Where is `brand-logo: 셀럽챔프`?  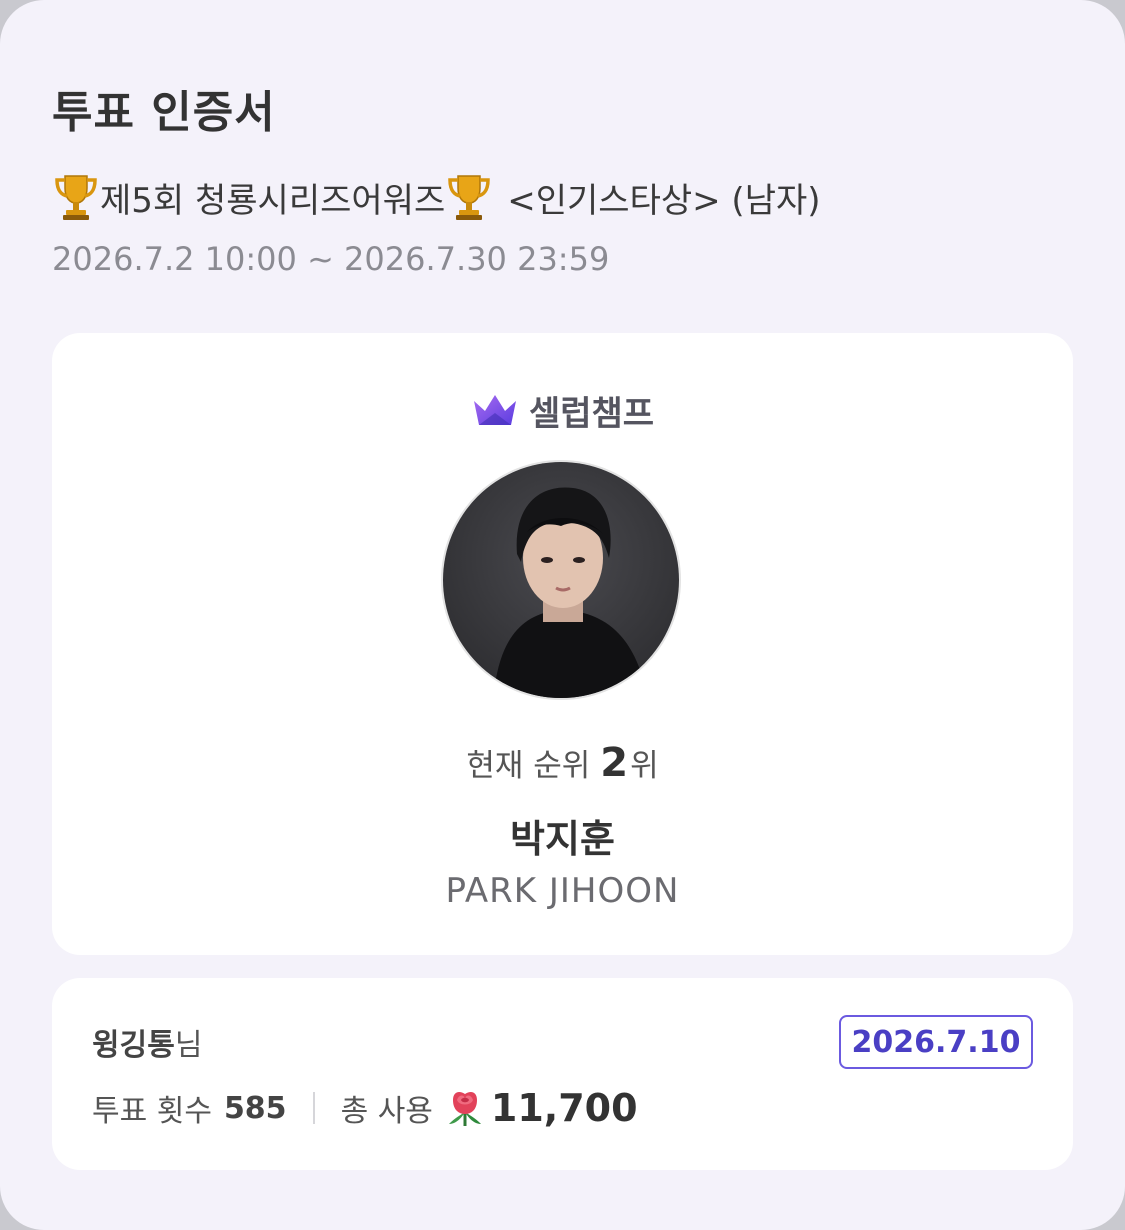 brand-logo: 셀럽챔프 is located at coordinates (562, 410).